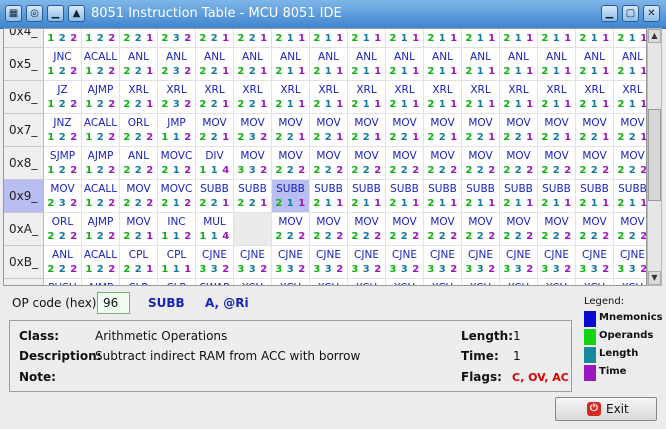 The image size is (666, 429). I want to click on instruction-cell: SWAP, so click(215, 282).